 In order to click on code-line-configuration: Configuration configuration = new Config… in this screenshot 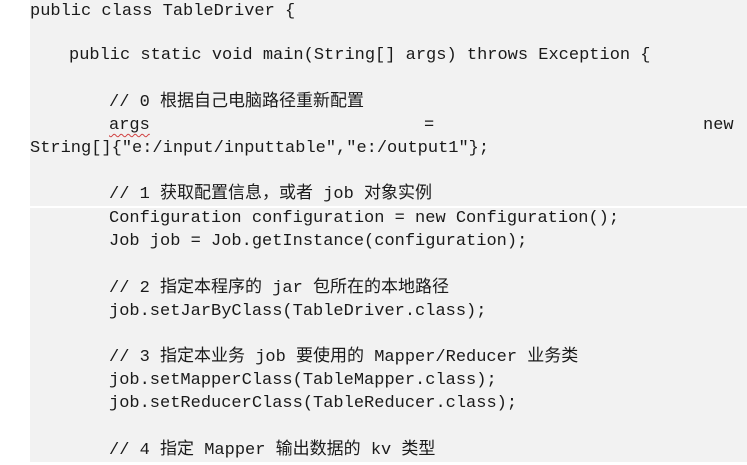, I will do `click(364, 218)`.